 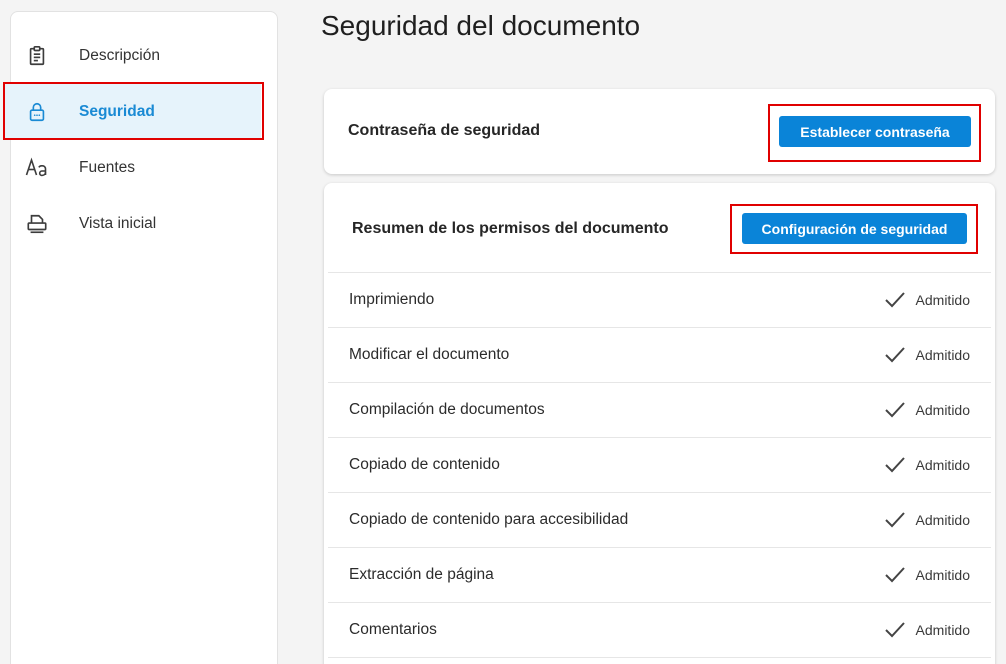 I want to click on permission-row-modificar: Modificar el documento Admitido, so click(x=659, y=355).